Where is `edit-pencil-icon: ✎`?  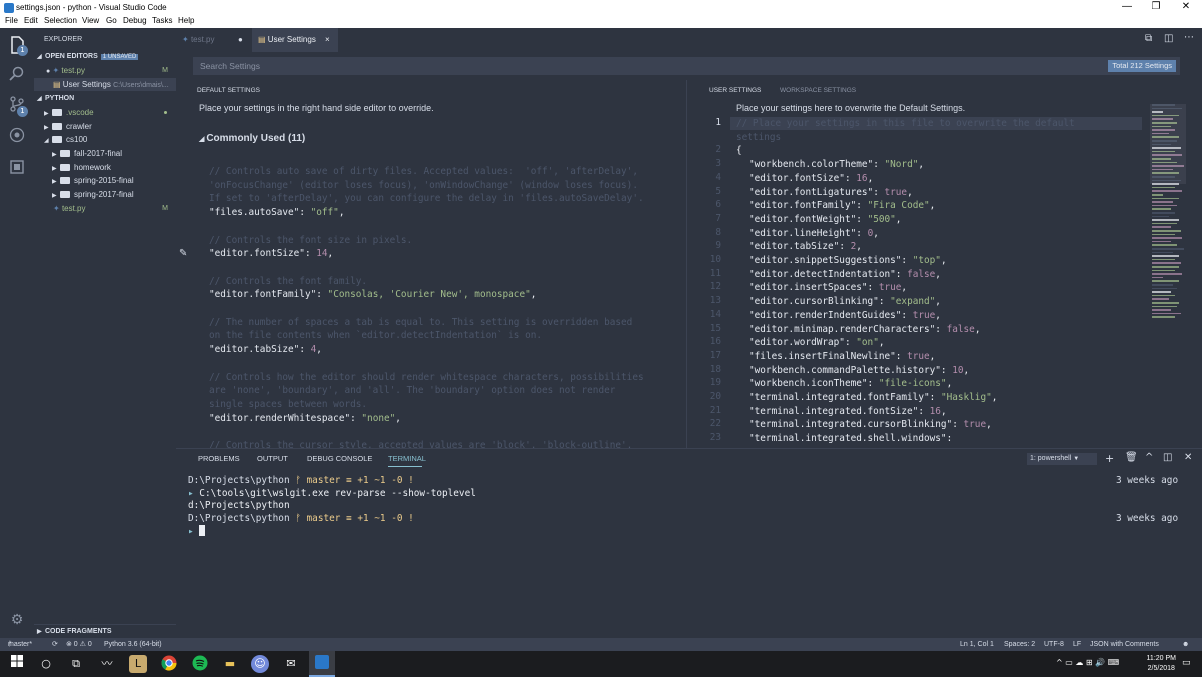 edit-pencil-icon: ✎ is located at coordinates (183, 253).